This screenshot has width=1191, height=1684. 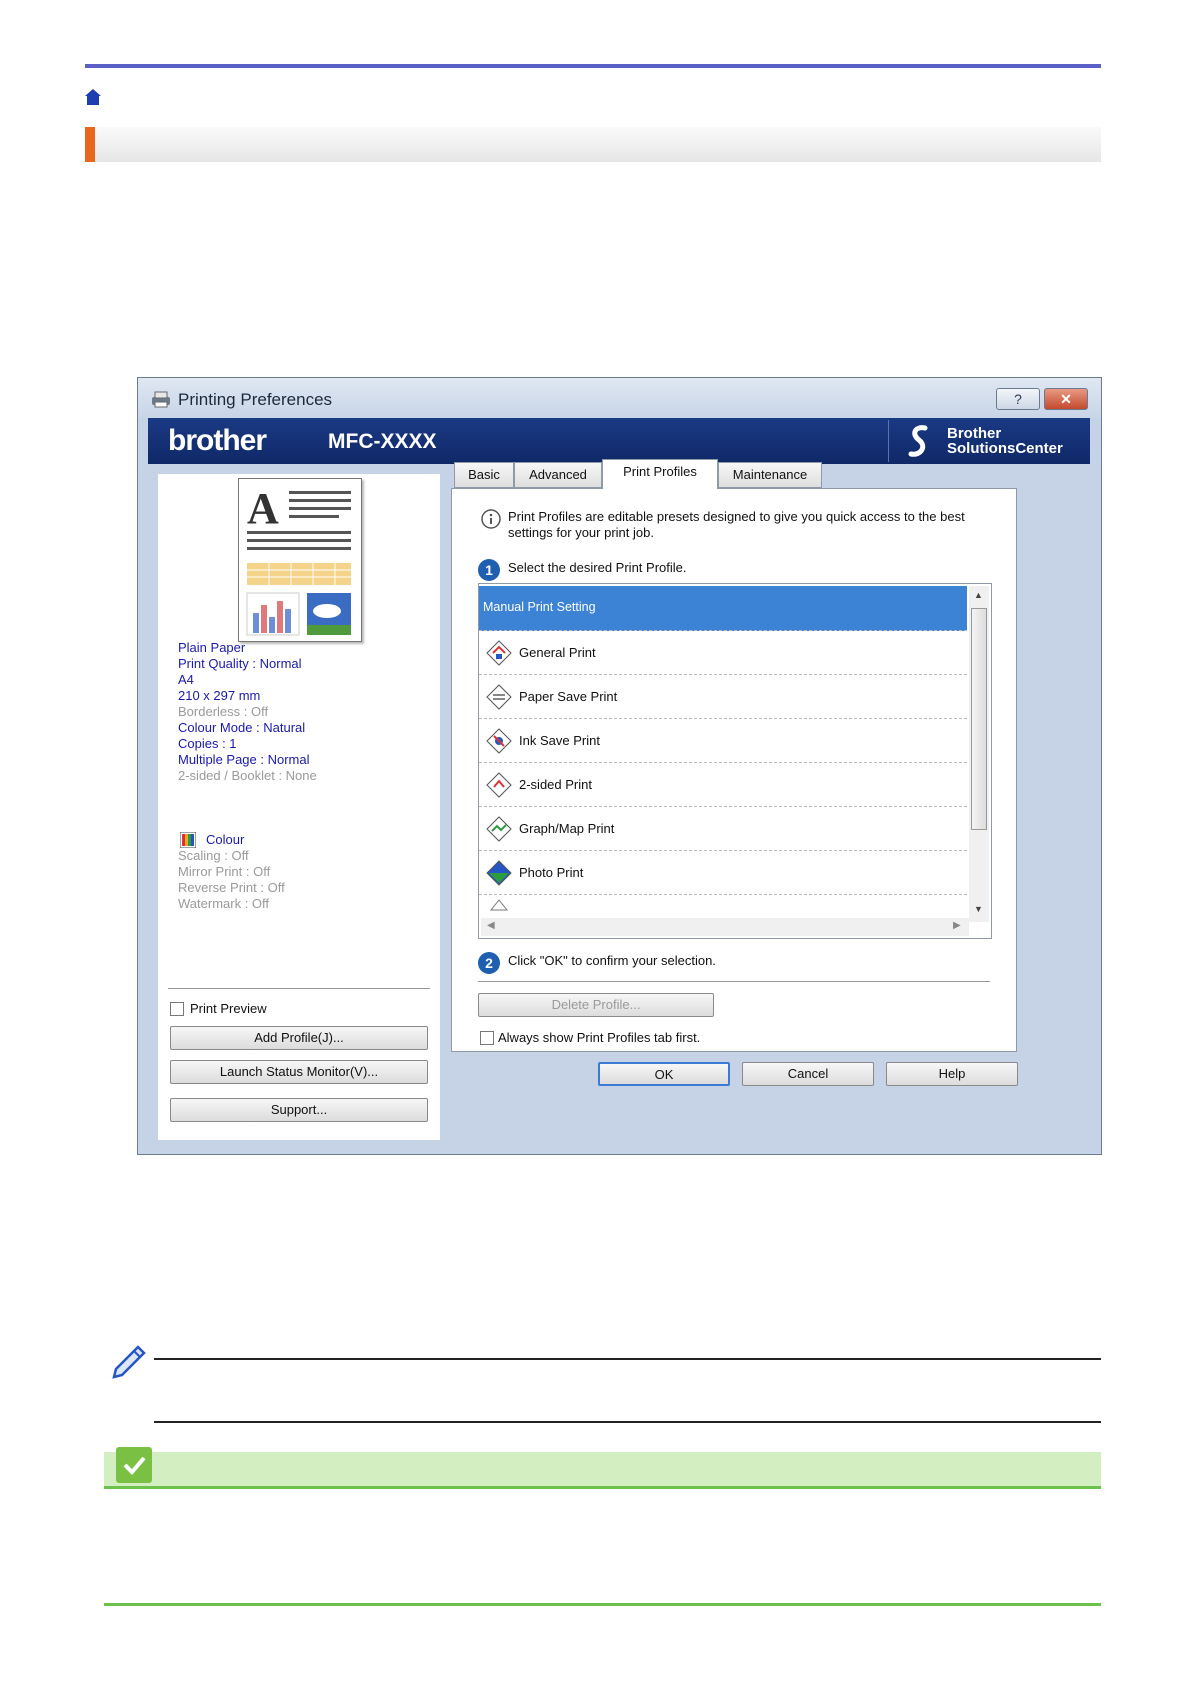 What do you see at coordinates (1005, 448) in the screenshot?
I see `solutions-center-line-2: SolutionsCenter` at bounding box center [1005, 448].